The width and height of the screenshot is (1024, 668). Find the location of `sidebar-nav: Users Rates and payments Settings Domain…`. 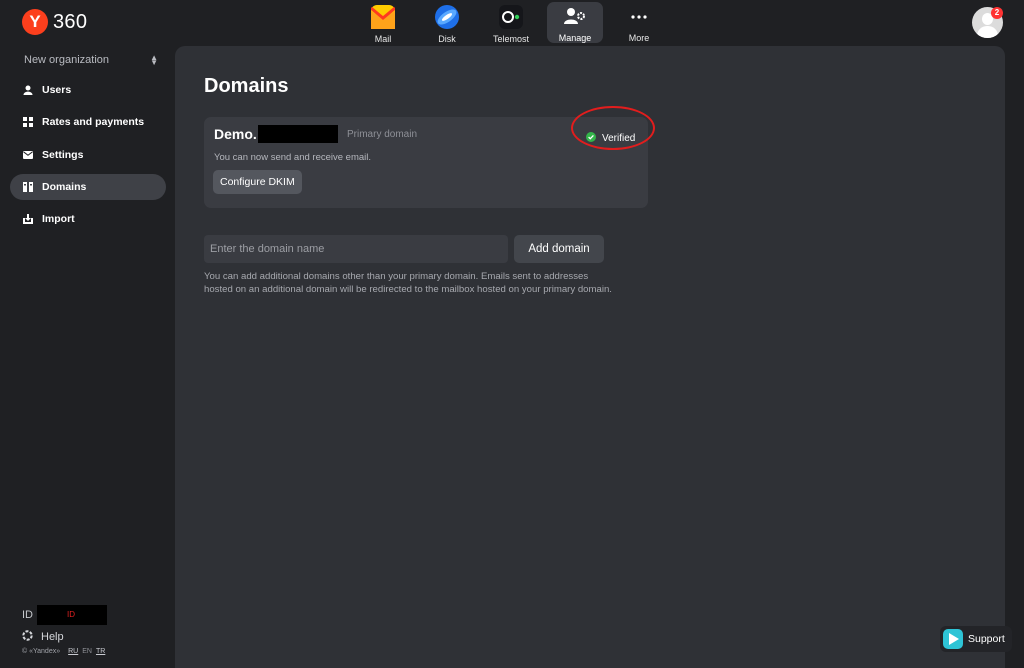

sidebar-nav: Users Rates and payments Settings Domain… is located at coordinates (88, 157).